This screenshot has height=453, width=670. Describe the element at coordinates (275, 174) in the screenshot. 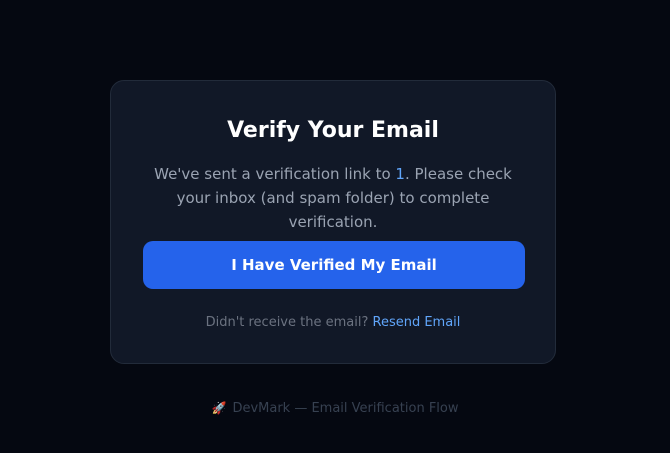

I see `message-text-before: We've sent a verification link to` at that location.